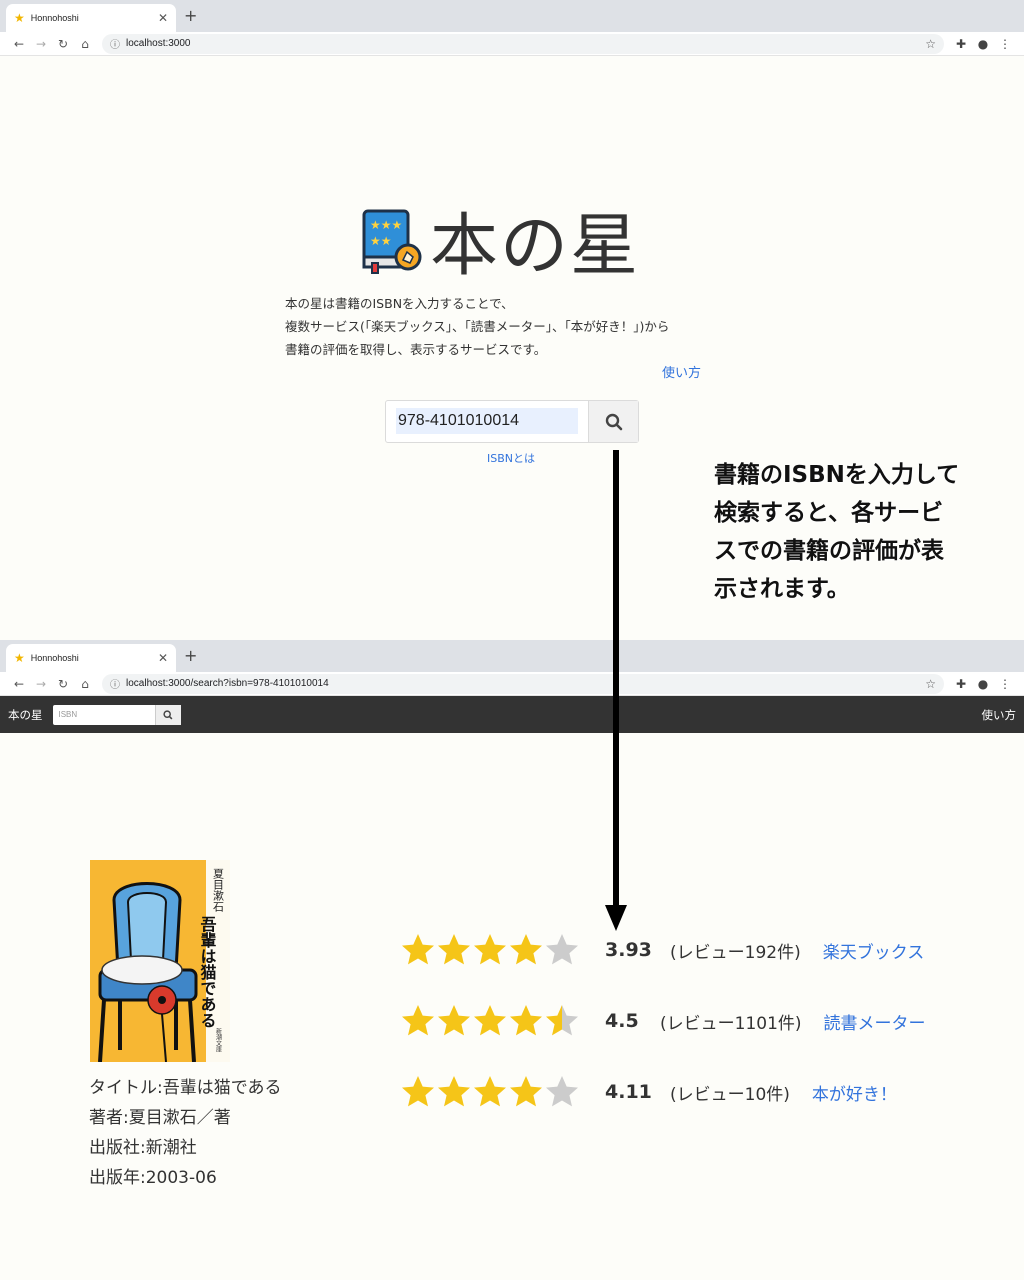  I want to click on service-link-bookmeter: 読書メーター, so click(875, 1021).